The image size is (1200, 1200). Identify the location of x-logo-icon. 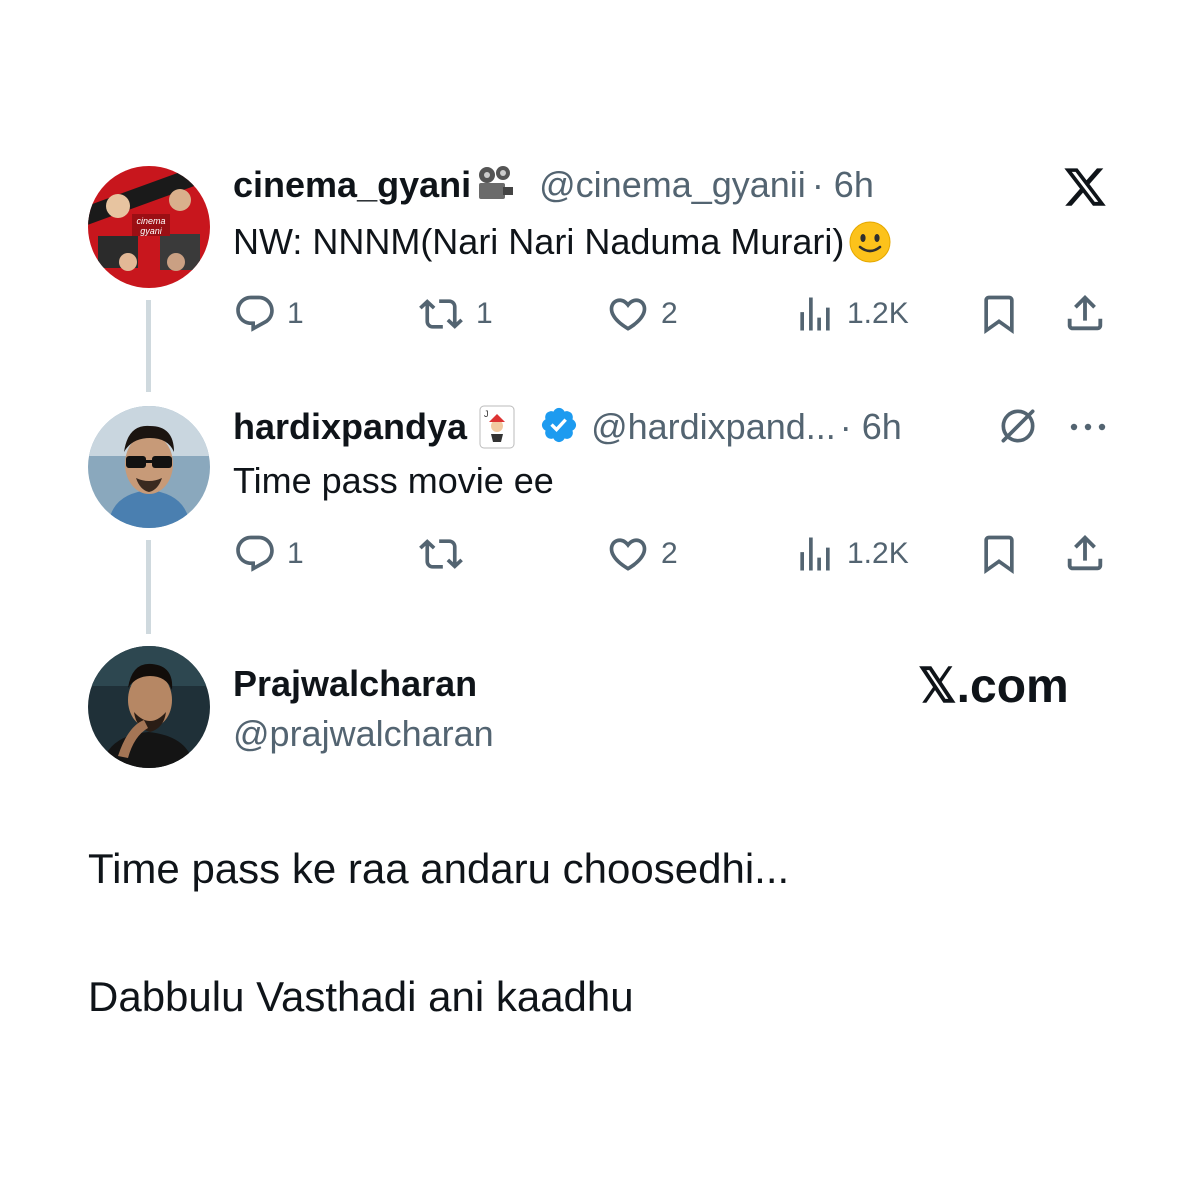
(1085, 189).